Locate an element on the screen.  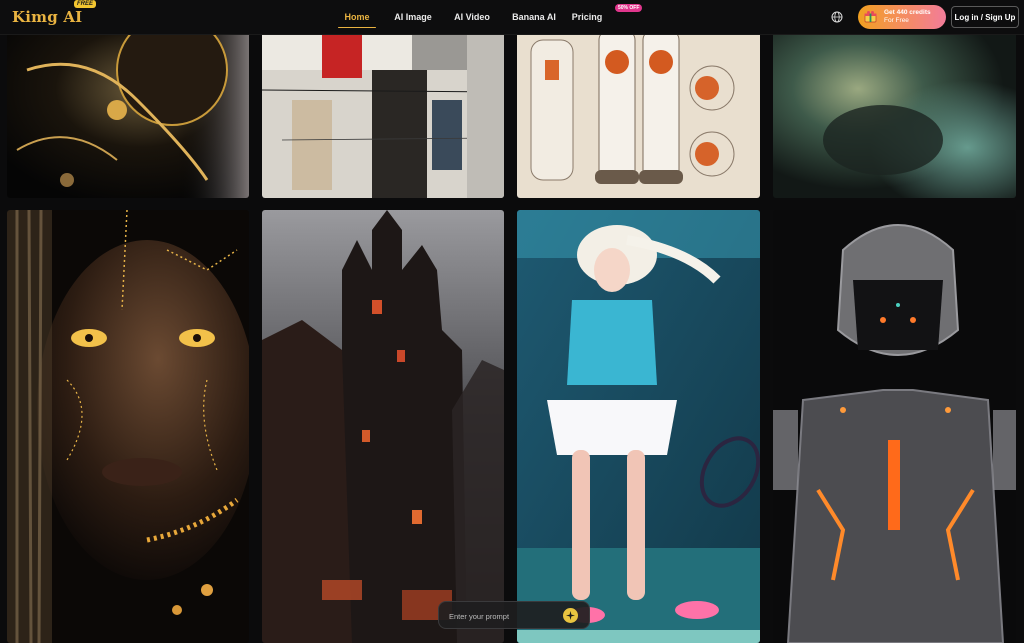
free-badge: FREE is located at coordinates (85, 4).